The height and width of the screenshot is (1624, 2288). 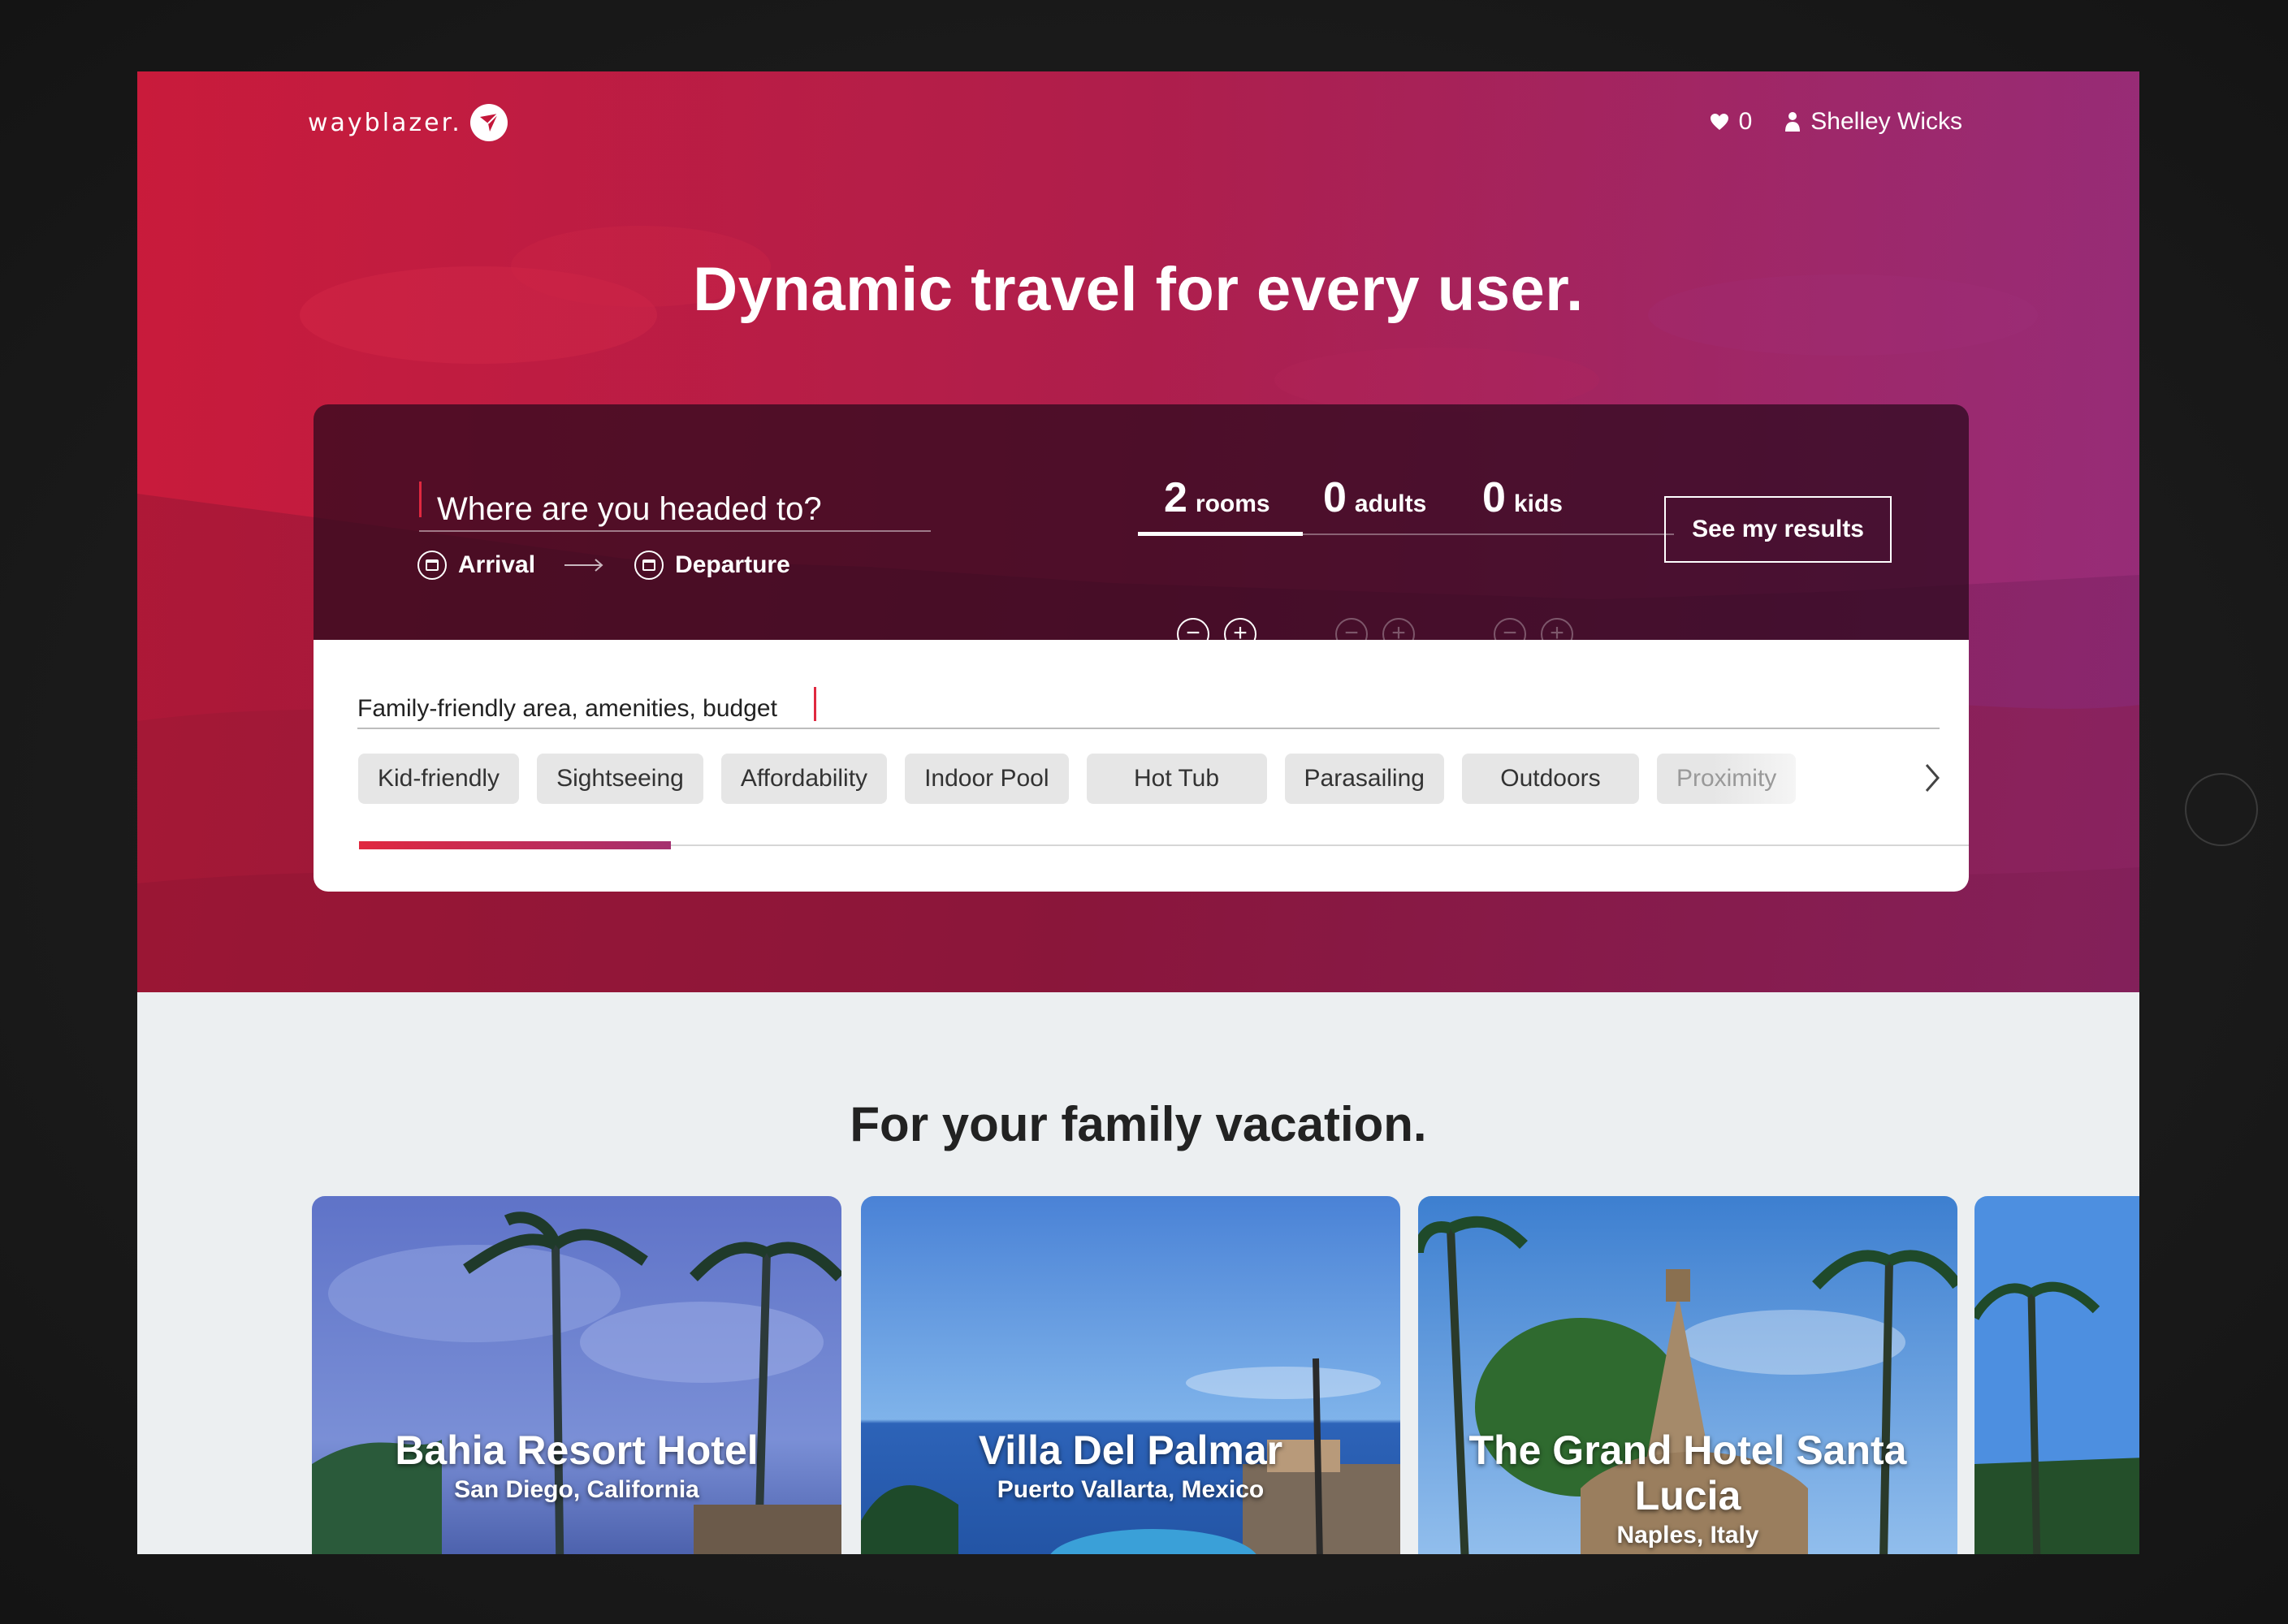 I want to click on hotel-name: Villa Del Palmar, so click(x=1130, y=1450).